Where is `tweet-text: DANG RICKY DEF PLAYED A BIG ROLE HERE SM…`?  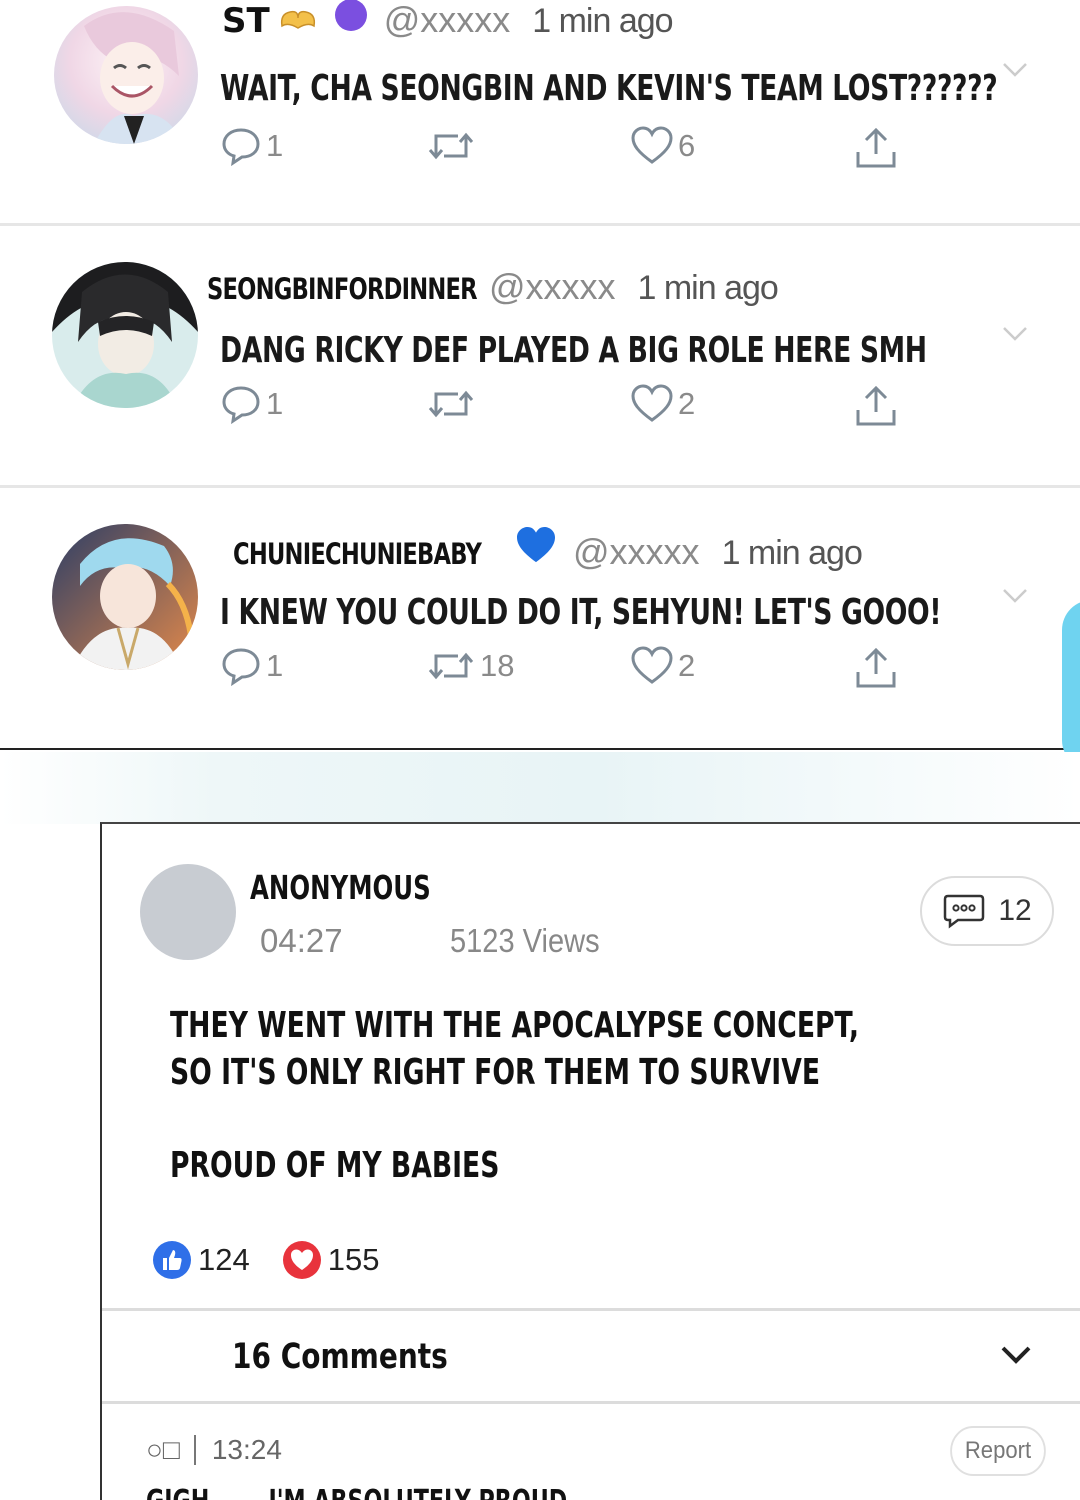 tweet-text: DANG RICKY DEF PLAYED A BIG ROLE HERE SM… is located at coordinates (573, 350).